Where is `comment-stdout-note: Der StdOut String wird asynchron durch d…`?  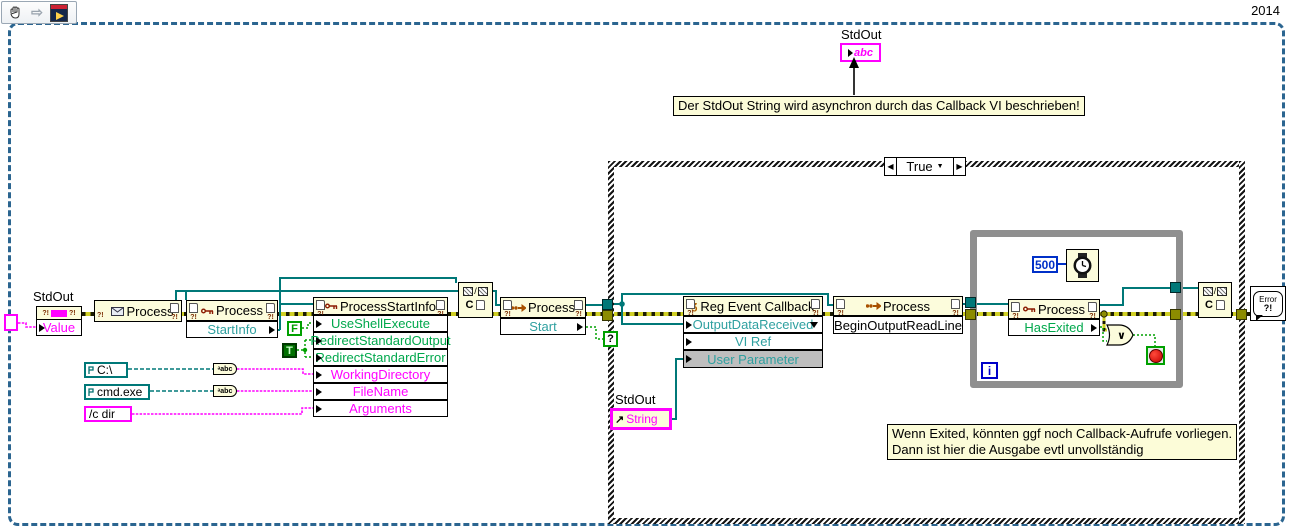
comment-stdout-note: Der StdOut String wird asynchron durch d… is located at coordinates (879, 106).